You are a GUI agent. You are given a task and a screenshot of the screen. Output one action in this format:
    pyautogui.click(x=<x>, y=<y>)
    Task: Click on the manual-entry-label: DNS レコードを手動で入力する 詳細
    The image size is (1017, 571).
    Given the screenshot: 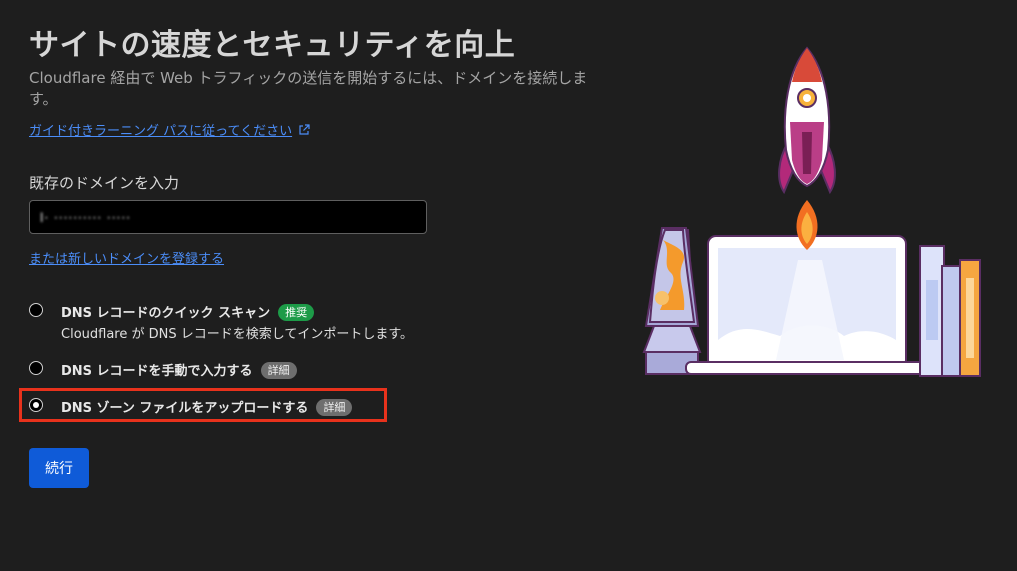 What is the action you would take?
    pyautogui.click(x=179, y=369)
    